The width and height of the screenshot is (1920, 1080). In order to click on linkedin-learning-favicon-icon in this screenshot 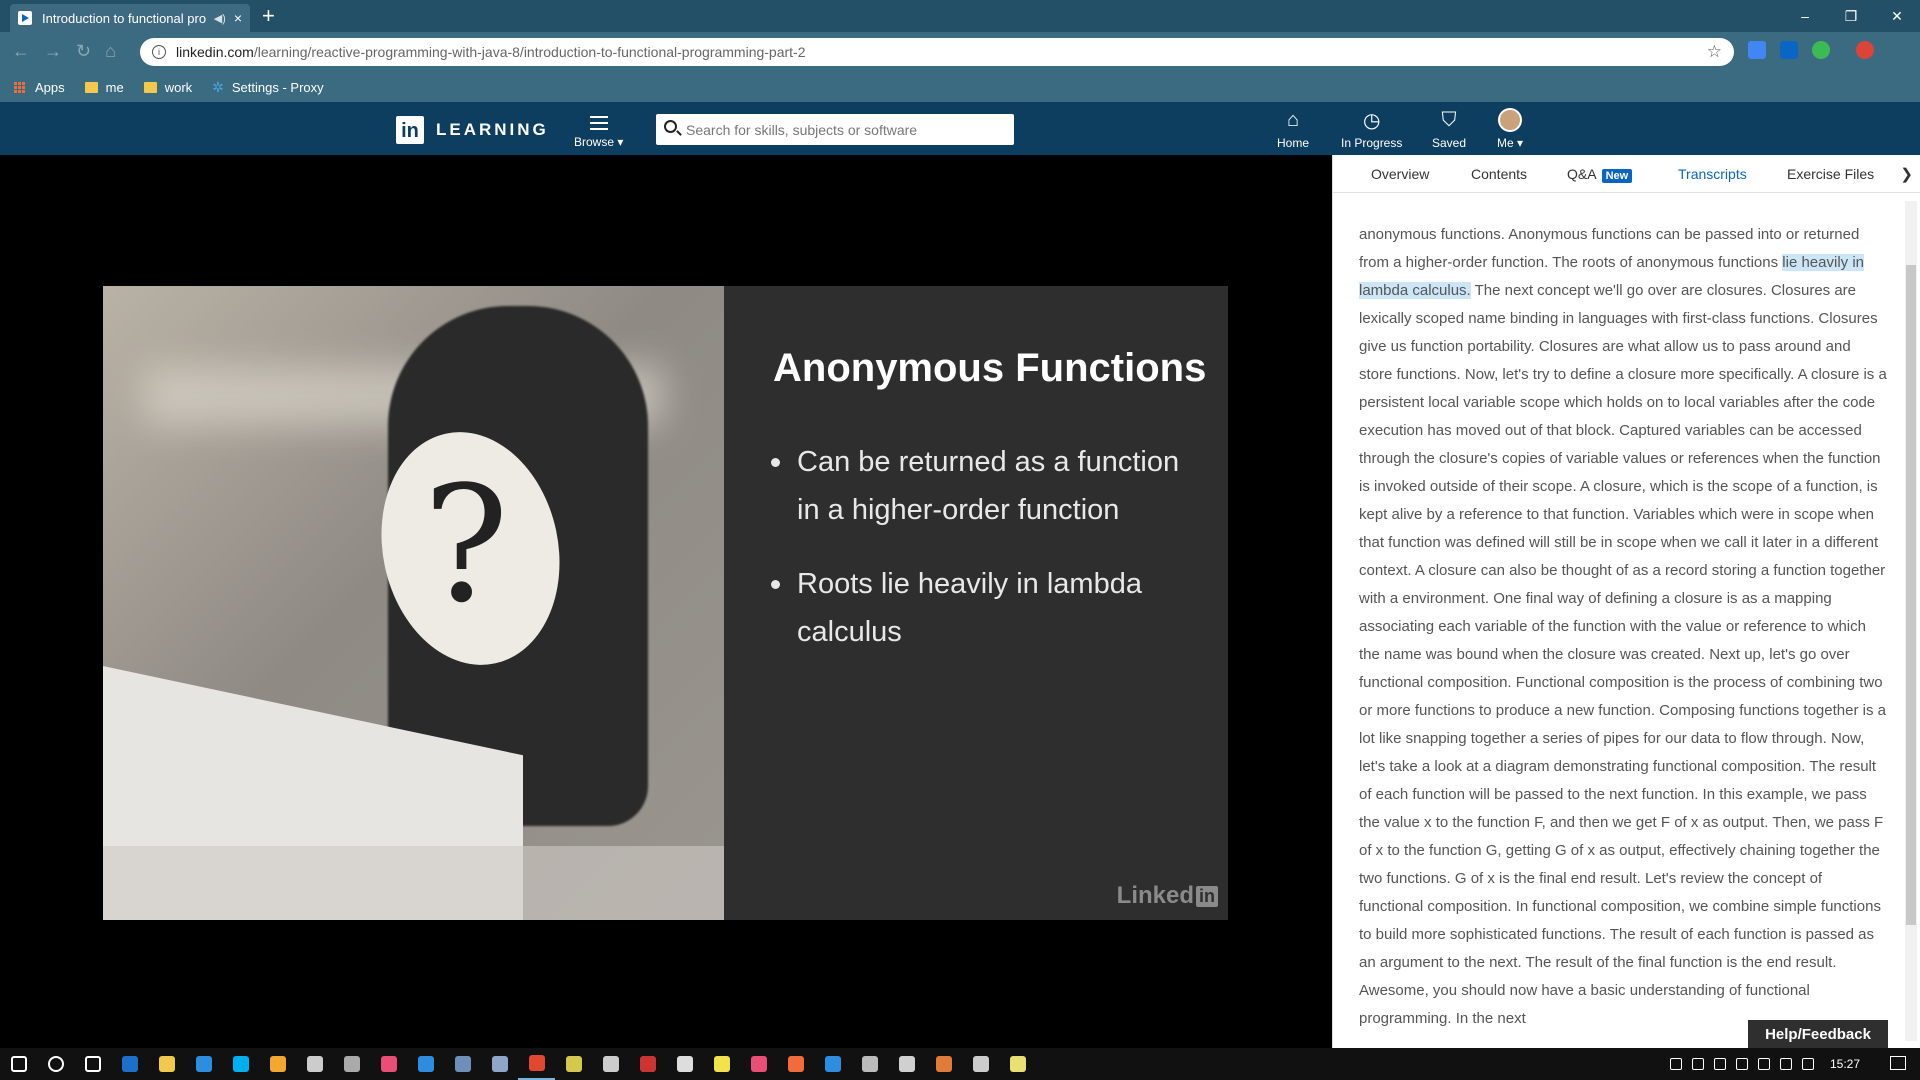, I will do `click(25, 18)`.